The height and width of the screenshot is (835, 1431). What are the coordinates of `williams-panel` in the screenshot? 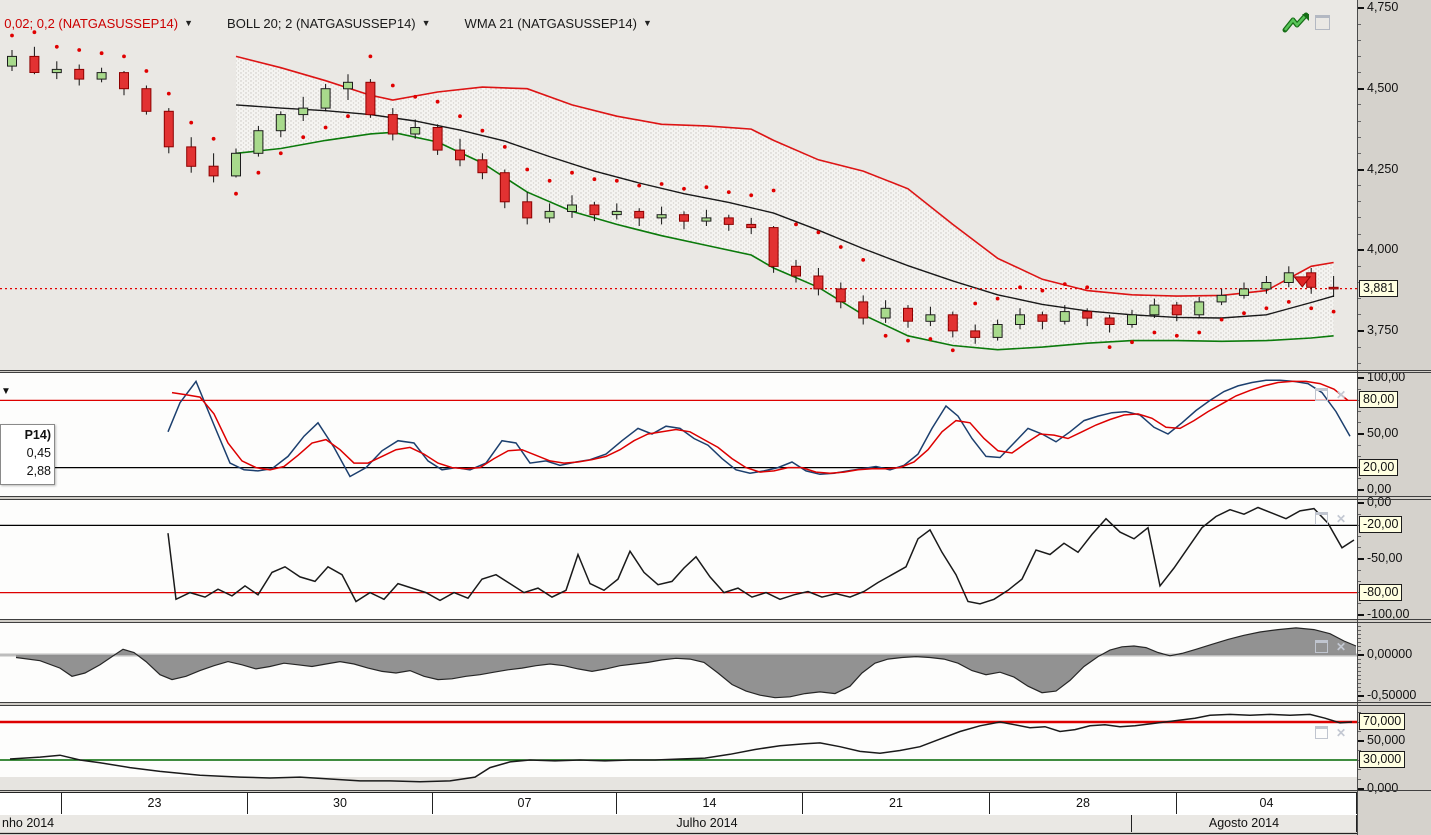 It's located at (678, 559).